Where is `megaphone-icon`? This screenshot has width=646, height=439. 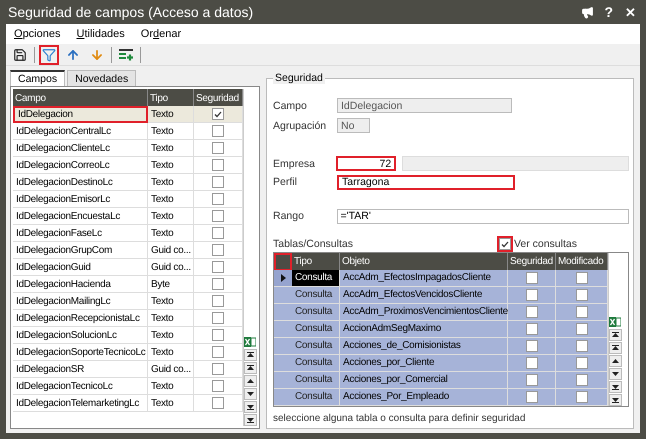 megaphone-icon is located at coordinates (587, 12).